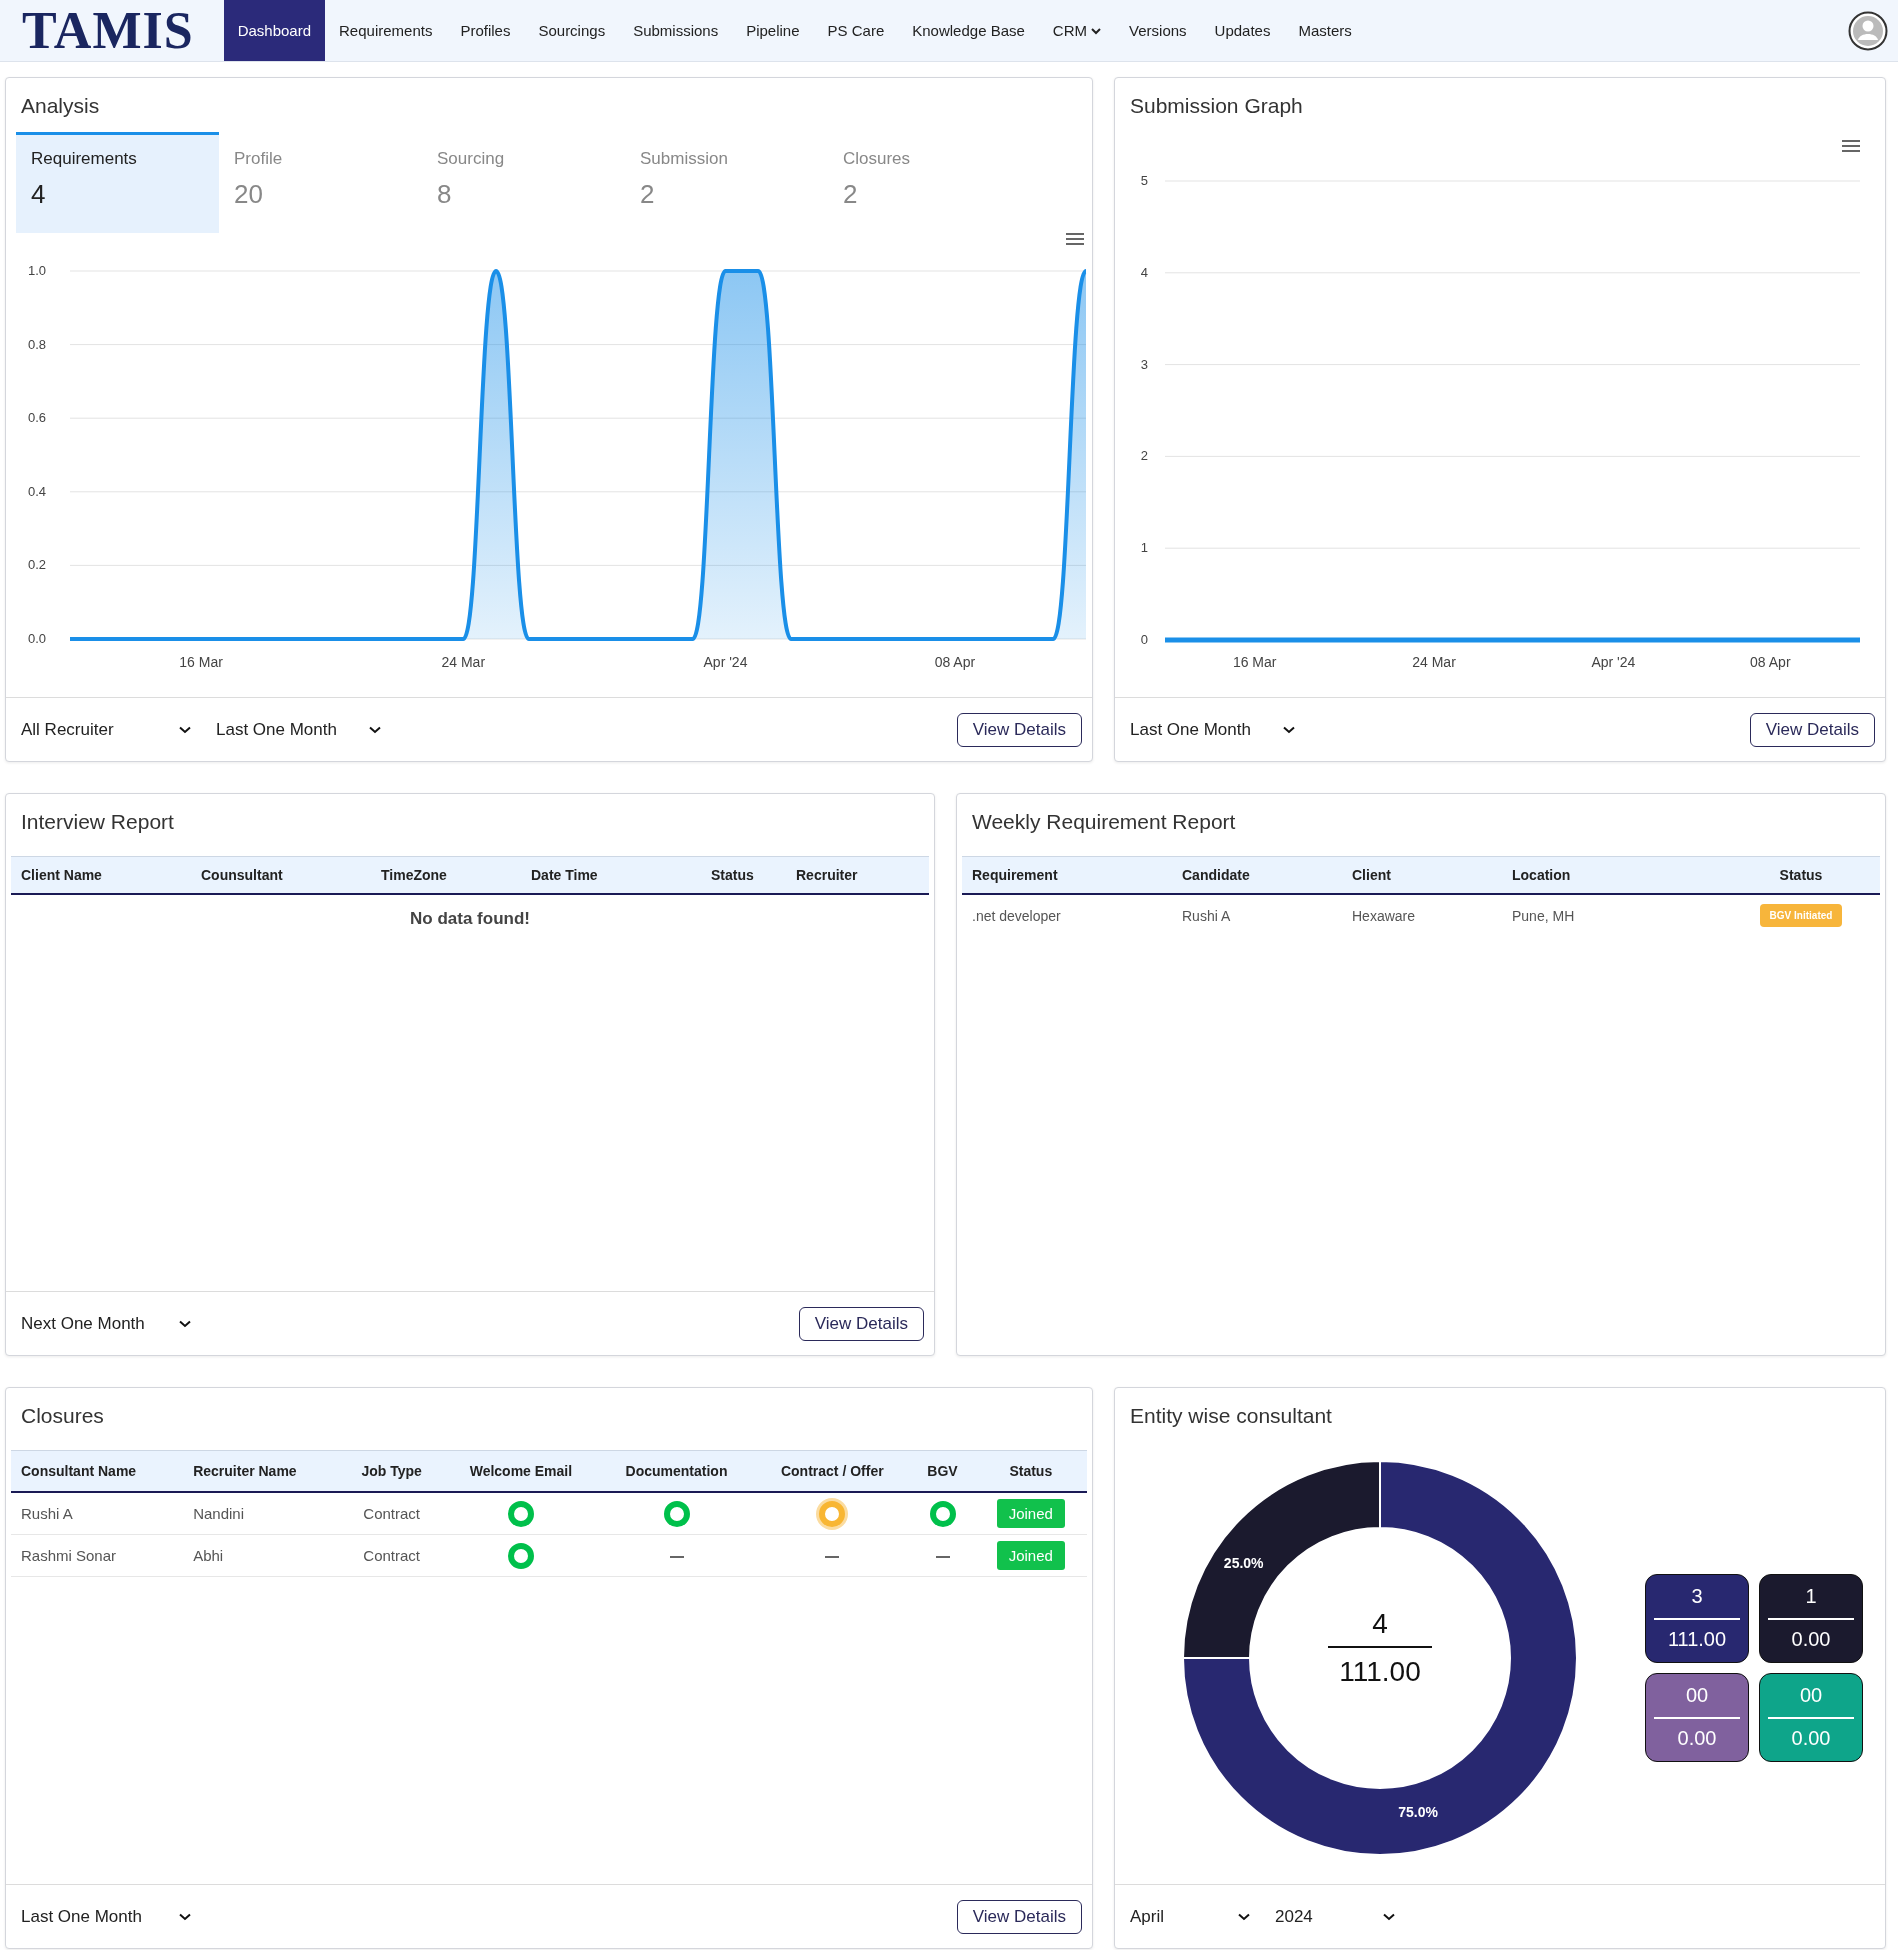 This screenshot has height=1950, width=1898. Describe the element at coordinates (463, 662) in the screenshot. I see `axis-tick-label: 24 Mar` at that location.